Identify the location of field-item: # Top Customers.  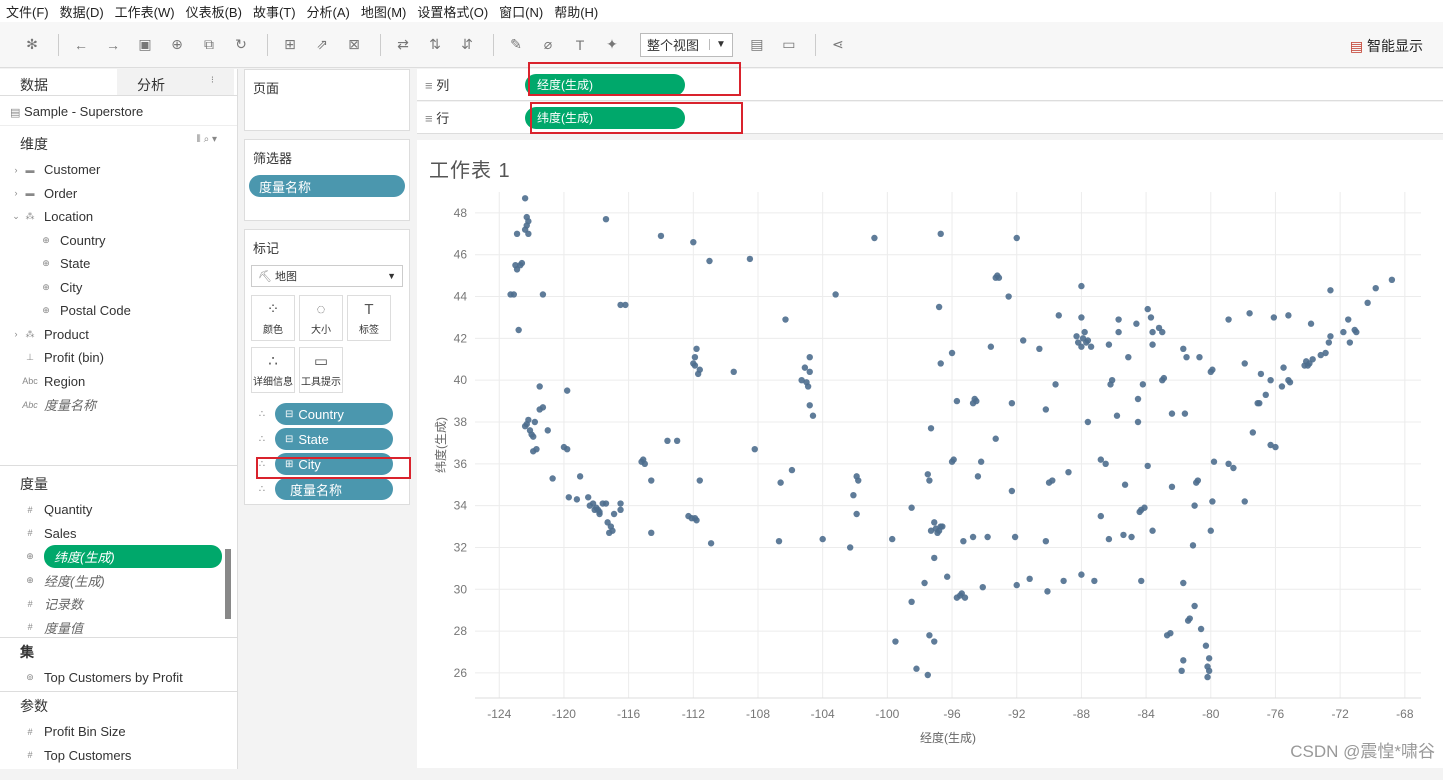
(119, 756).